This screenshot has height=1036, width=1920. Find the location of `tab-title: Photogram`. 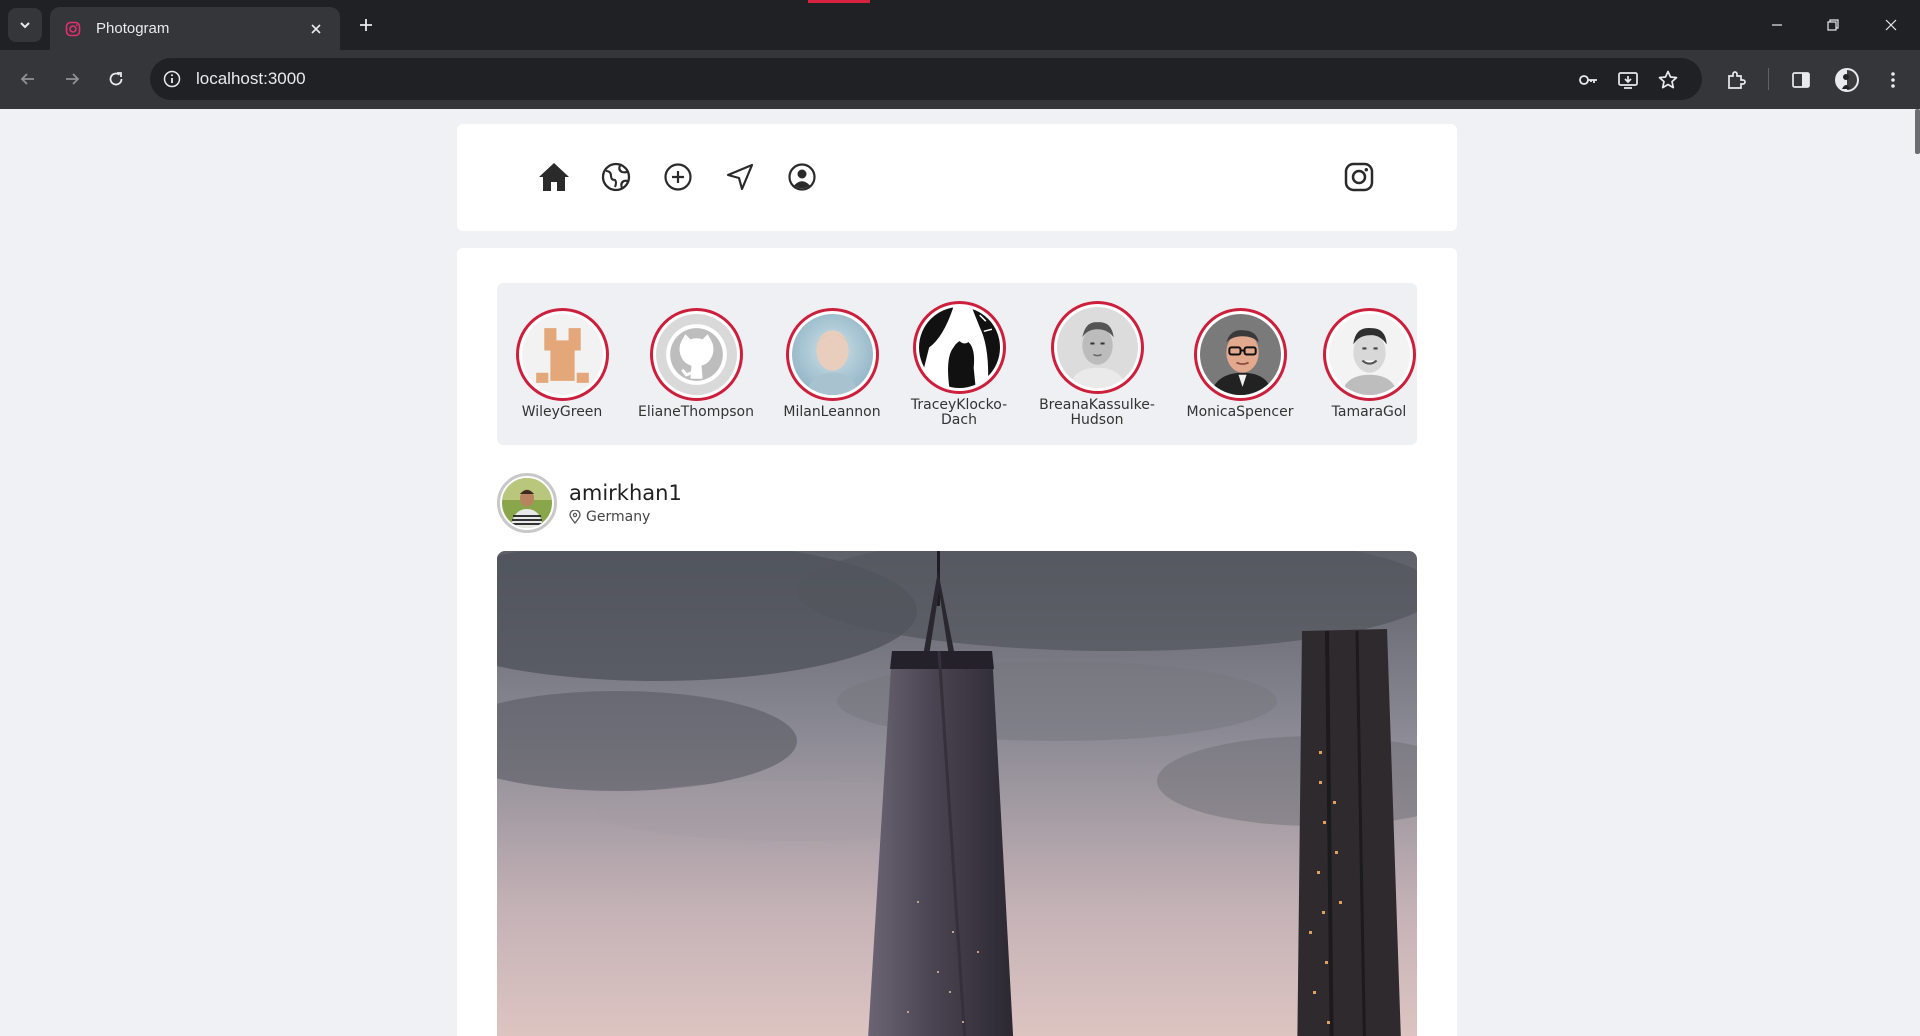

tab-title: Photogram is located at coordinates (133, 28).